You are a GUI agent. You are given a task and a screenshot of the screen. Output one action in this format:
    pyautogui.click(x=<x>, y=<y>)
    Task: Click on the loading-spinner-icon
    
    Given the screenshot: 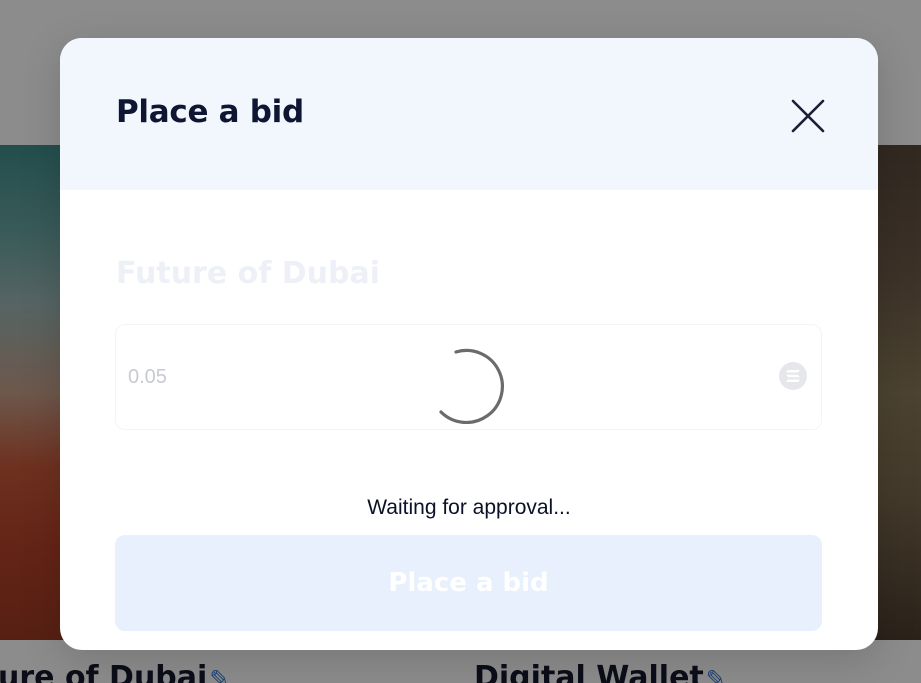 What is the action you would take?
    pyautogui.click(x=471, y=386)
    